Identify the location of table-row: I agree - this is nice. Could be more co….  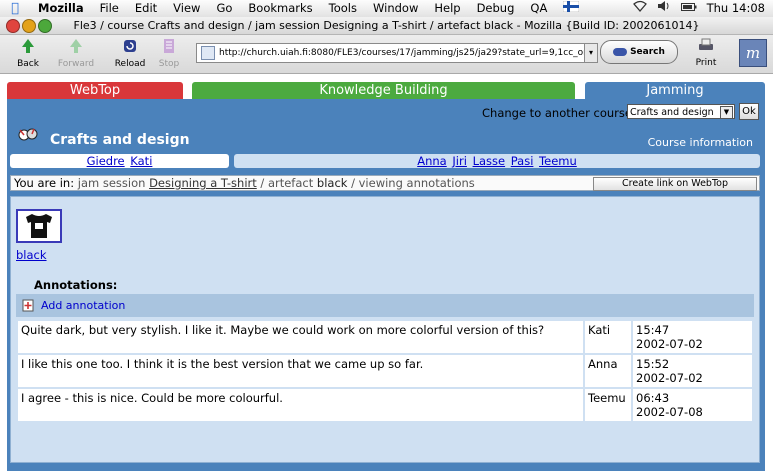
(385, 405).